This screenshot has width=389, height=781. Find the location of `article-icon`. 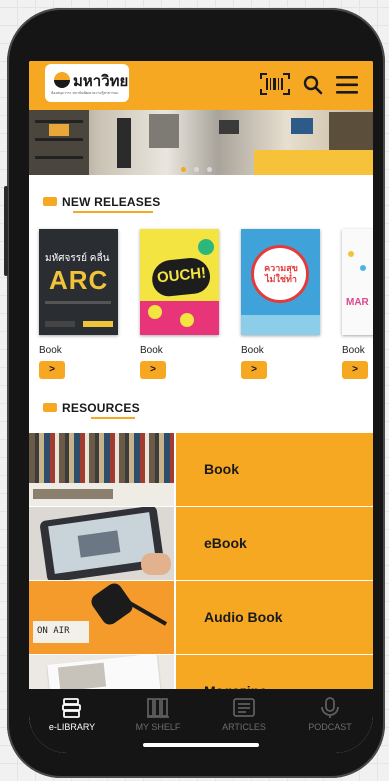

article-icon is located at coordinates (244, 707).